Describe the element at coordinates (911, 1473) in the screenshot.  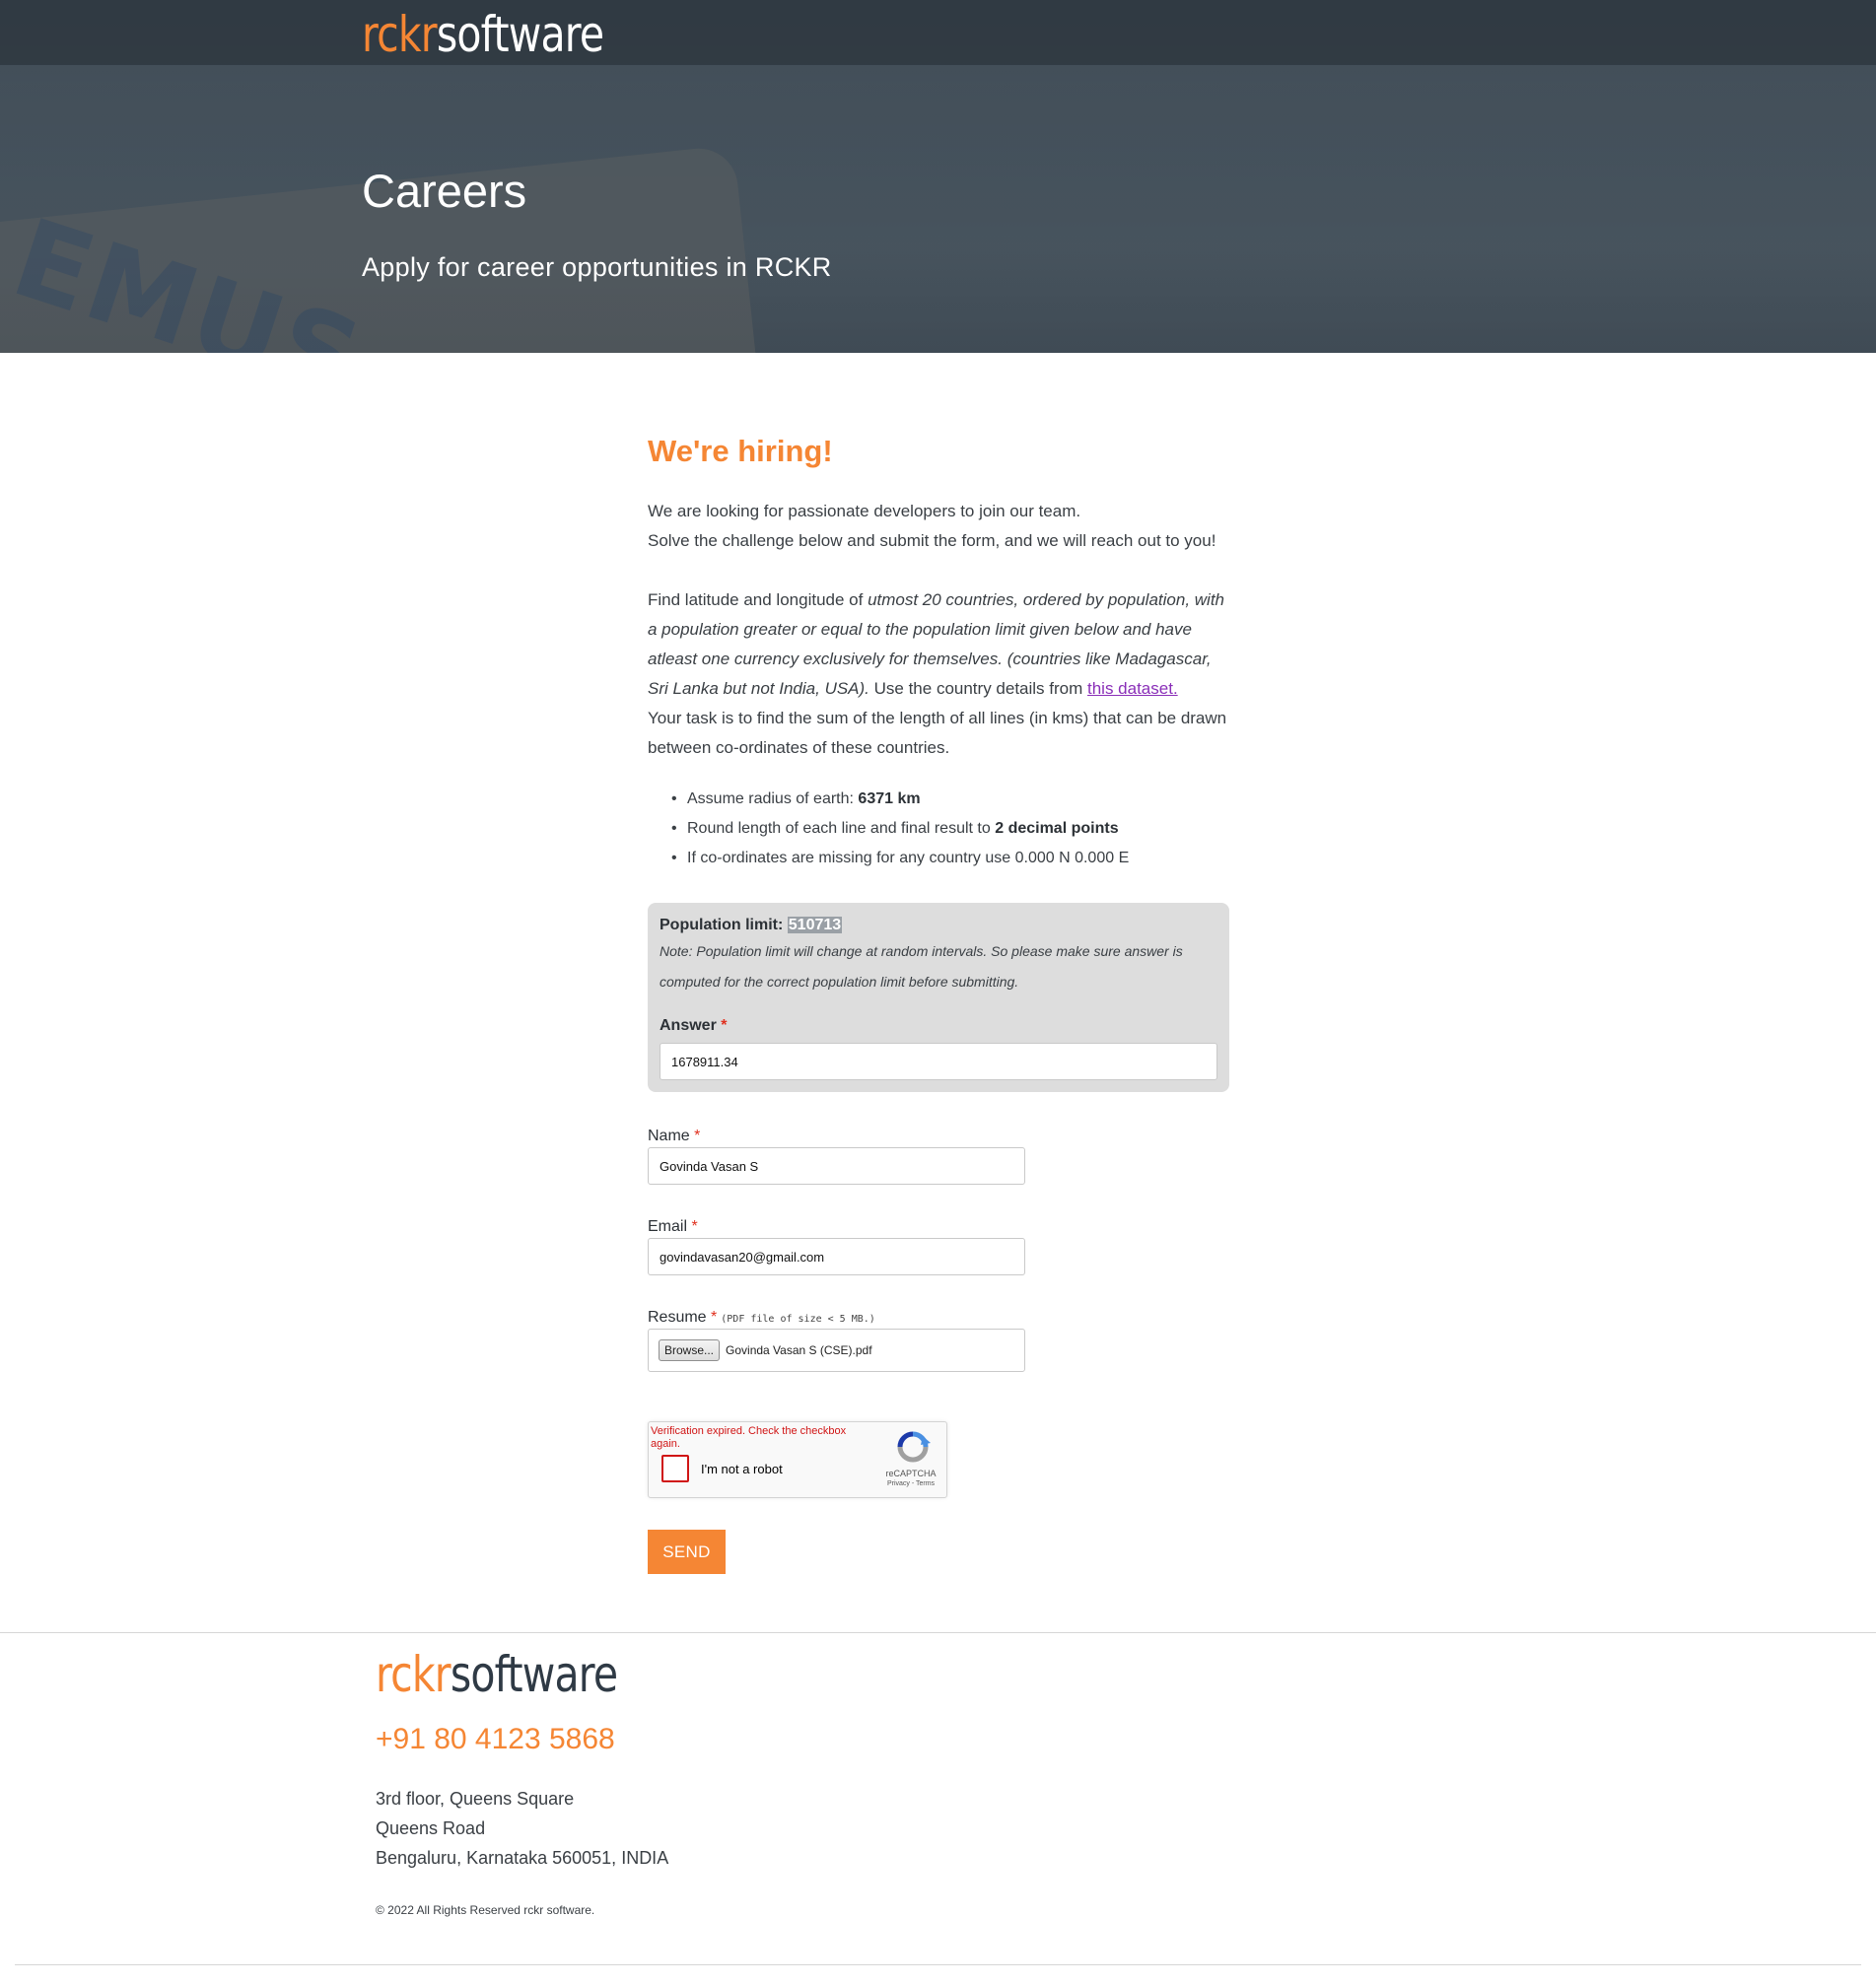
I see `captcha-brand: reCAPTCHA` at that location.